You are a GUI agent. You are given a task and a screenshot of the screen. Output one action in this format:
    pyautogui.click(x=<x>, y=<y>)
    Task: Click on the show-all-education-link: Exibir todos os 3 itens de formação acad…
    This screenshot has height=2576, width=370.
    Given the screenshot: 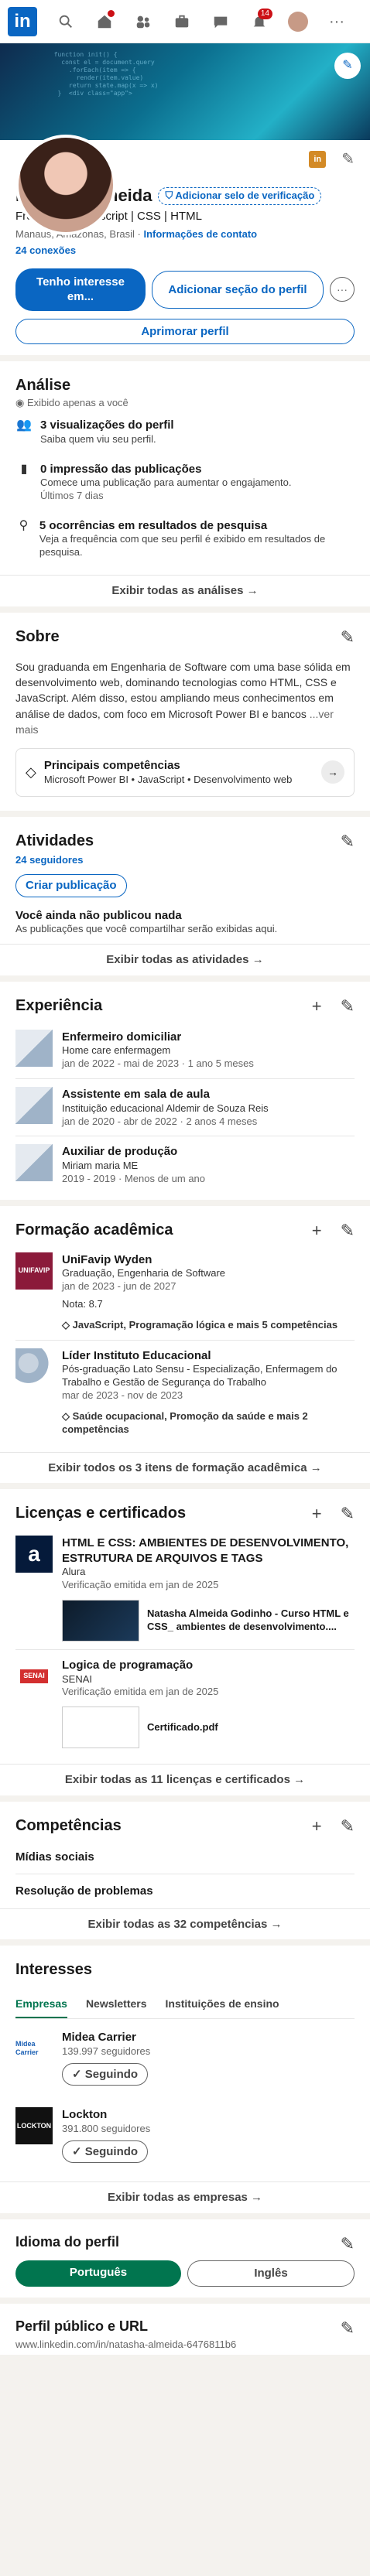 What is the action you would take?
    pyautogui.click(x=185, y=1467)
    